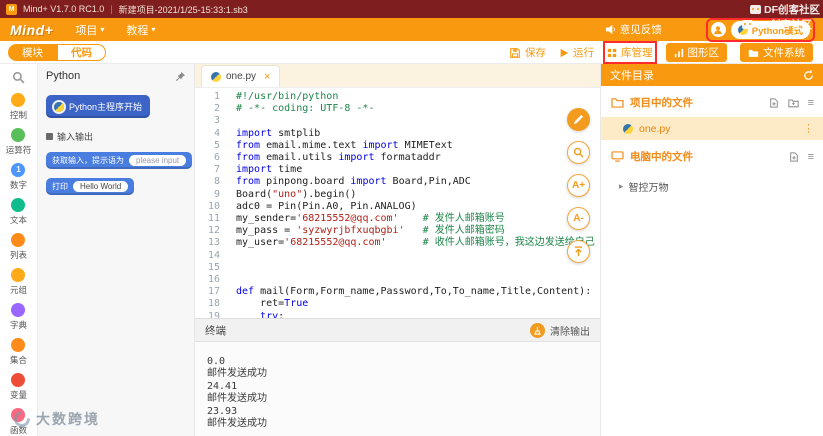 This screenshot has width=823, height=436. I want to click on code-line: my_sender='68215552@qq.com' # 发件人邮箱账号, so click(418, 219).